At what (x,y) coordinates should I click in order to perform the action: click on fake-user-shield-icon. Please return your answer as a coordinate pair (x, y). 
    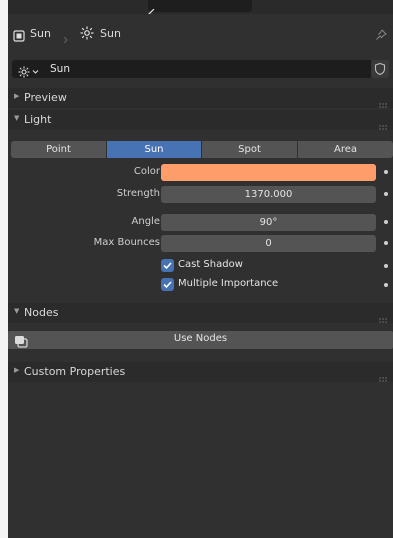
    Looking at the image, I should click on (380, 69).